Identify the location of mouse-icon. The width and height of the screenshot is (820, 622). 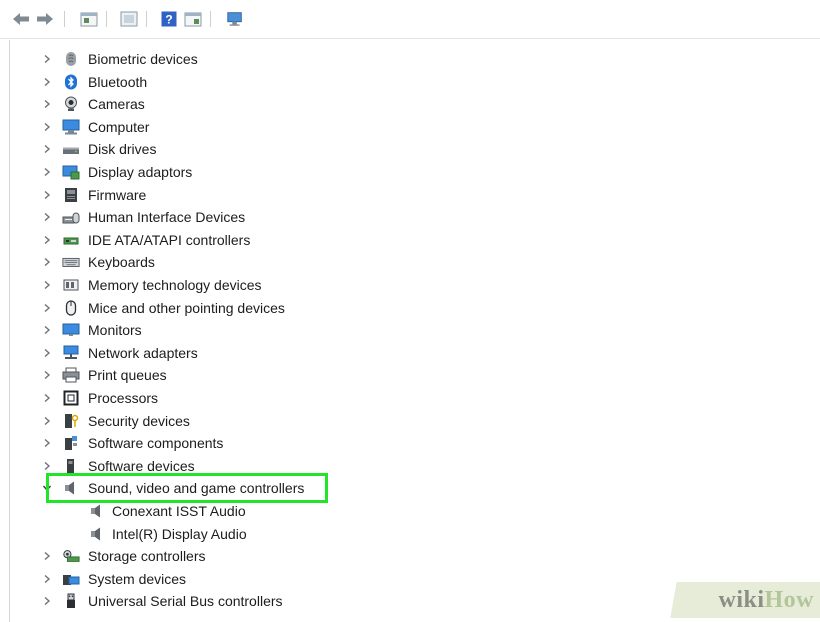
(71, 307).